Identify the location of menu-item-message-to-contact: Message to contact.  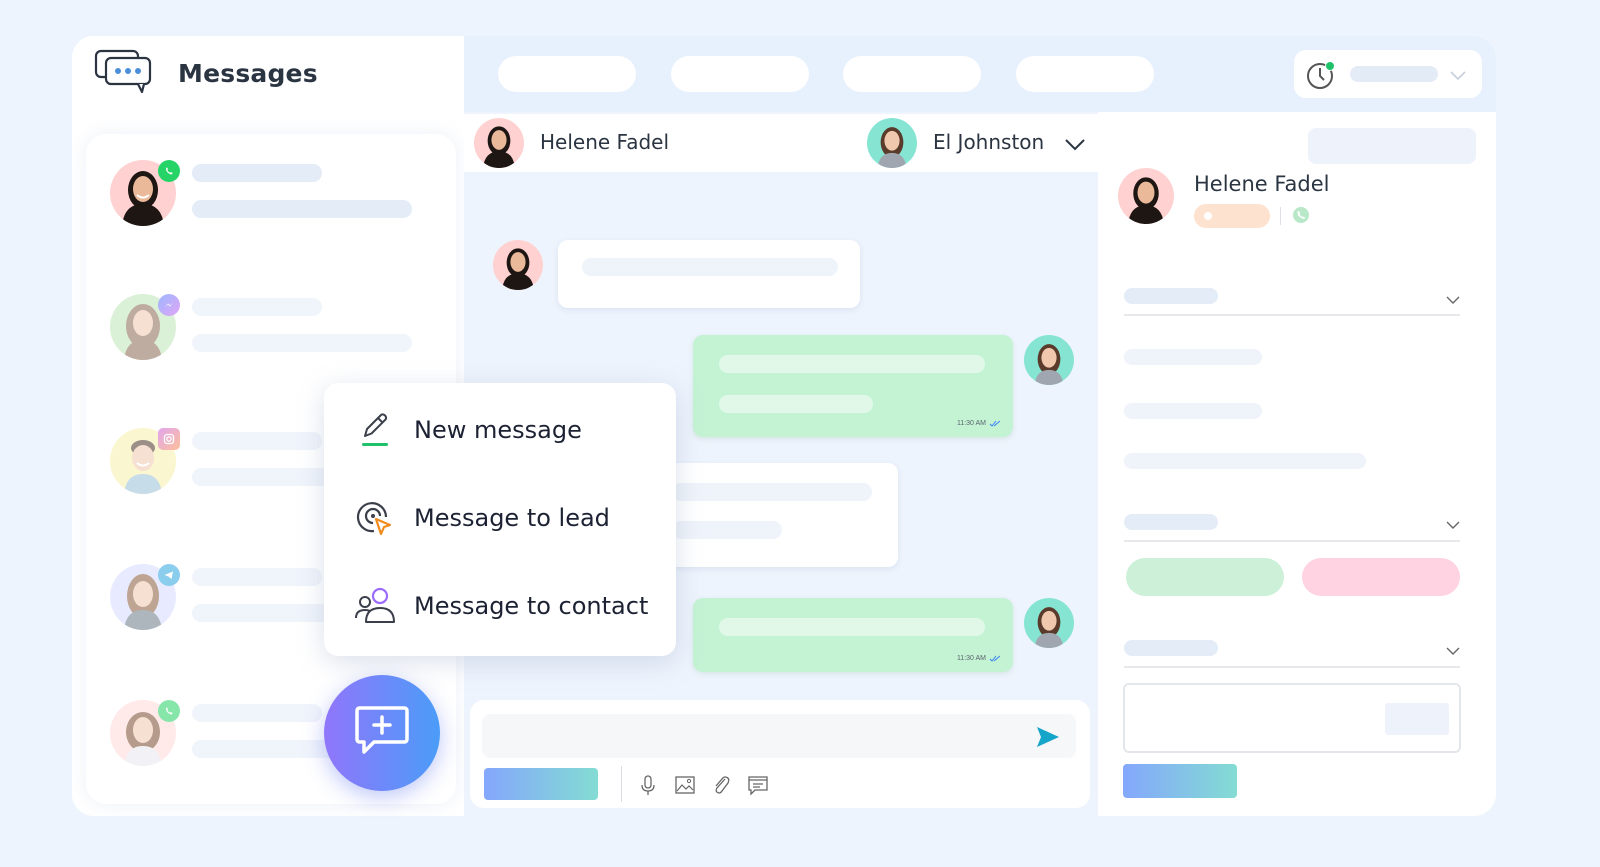
(507, 606).